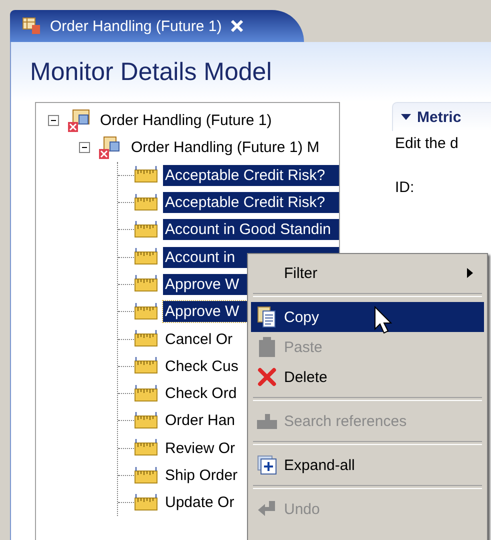  Describe the element at coordinates (151, 72) in the screenshot. I see `page-title: Monitor Details Model` at that location.